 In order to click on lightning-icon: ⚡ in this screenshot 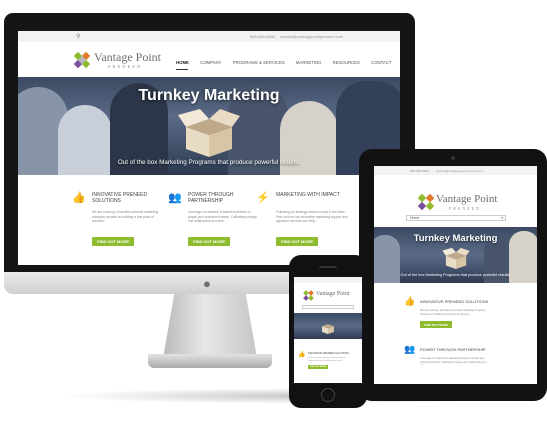, I will do `click(263, 198)`.